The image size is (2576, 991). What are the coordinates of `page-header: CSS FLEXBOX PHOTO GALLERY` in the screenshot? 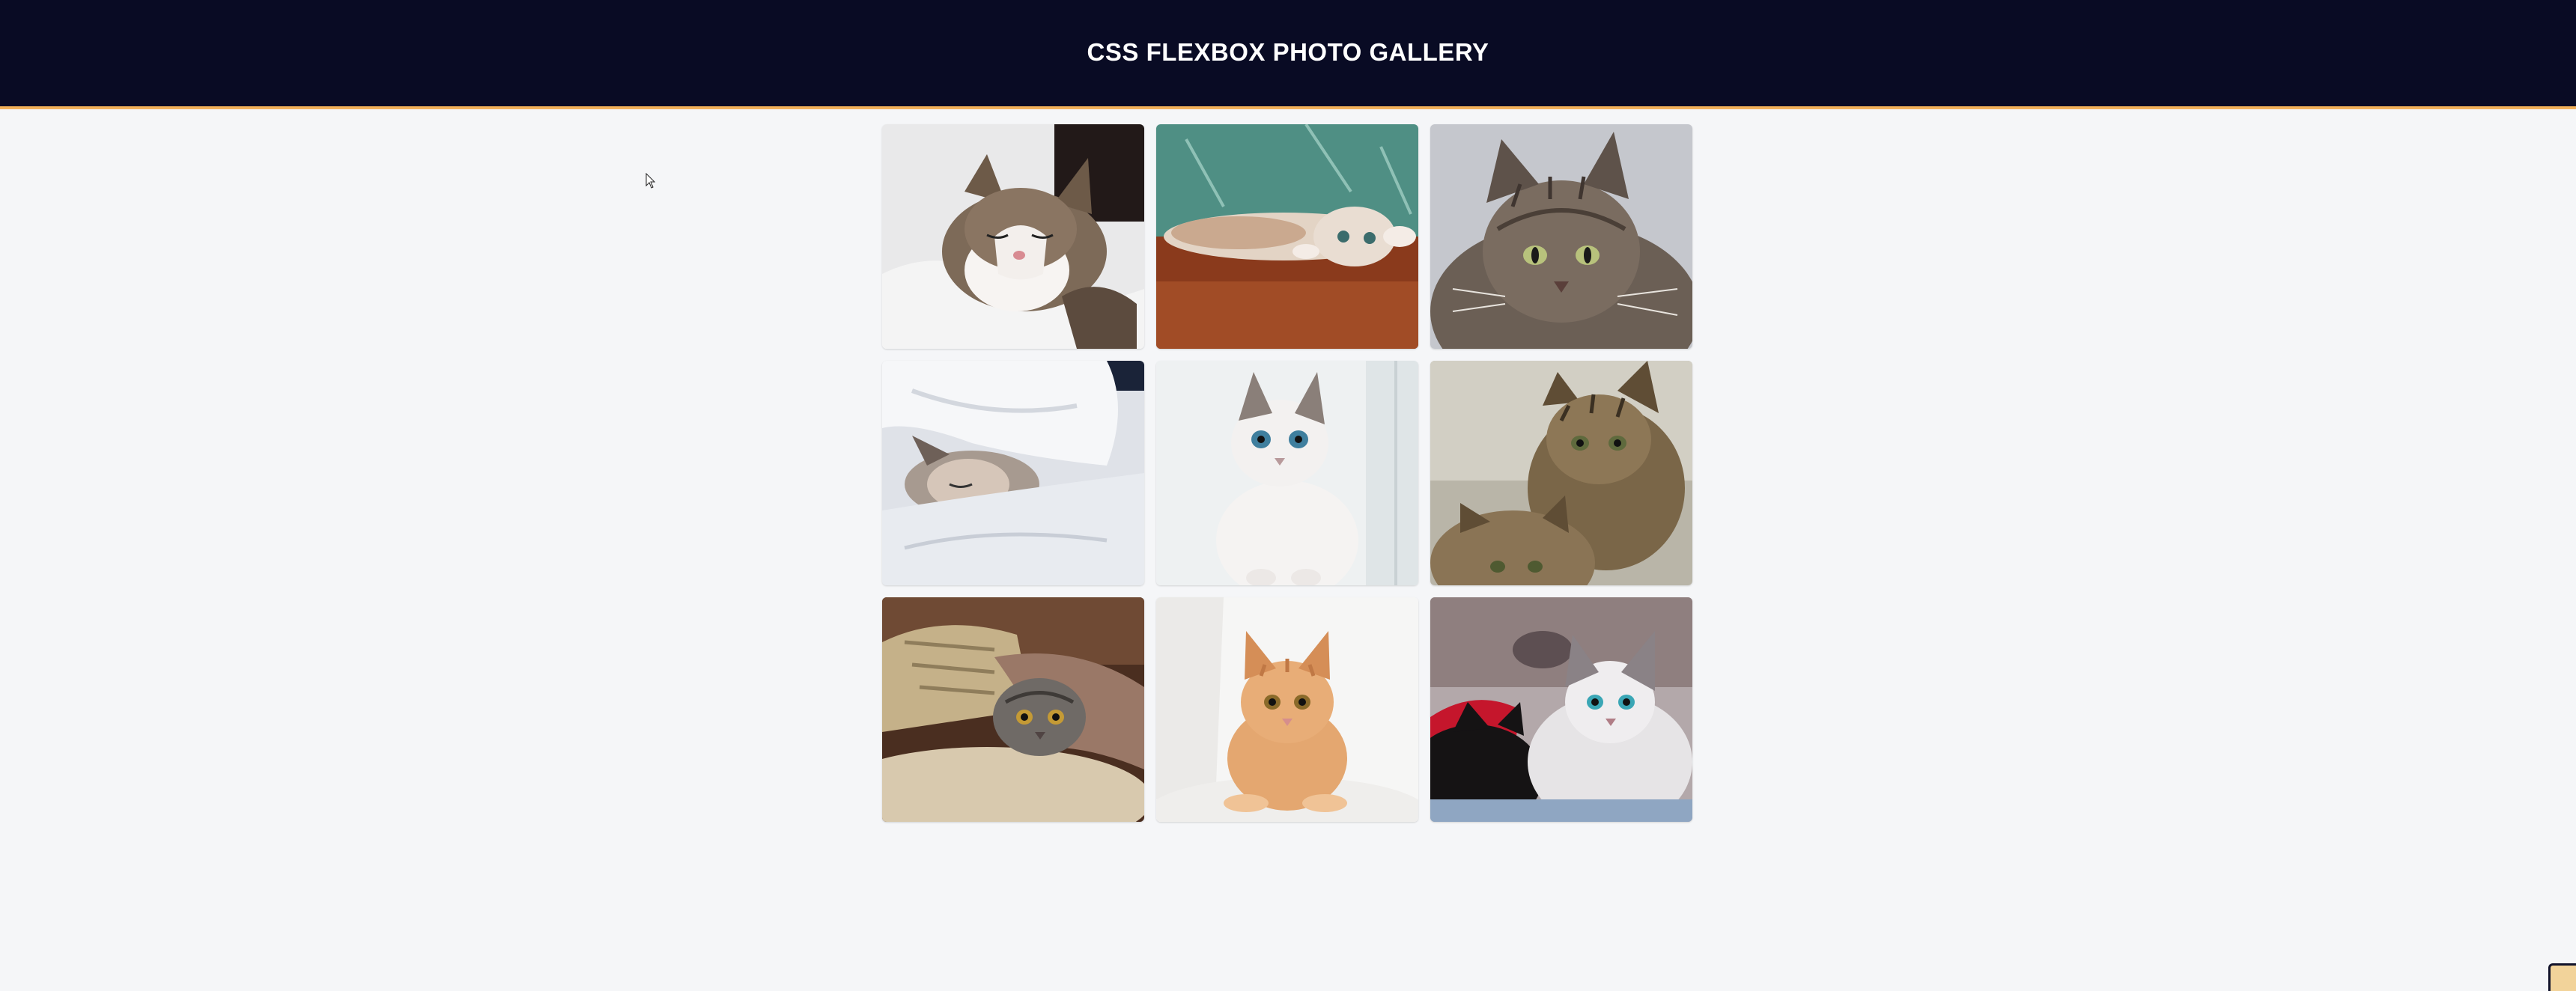 It's located at (1288, 54).